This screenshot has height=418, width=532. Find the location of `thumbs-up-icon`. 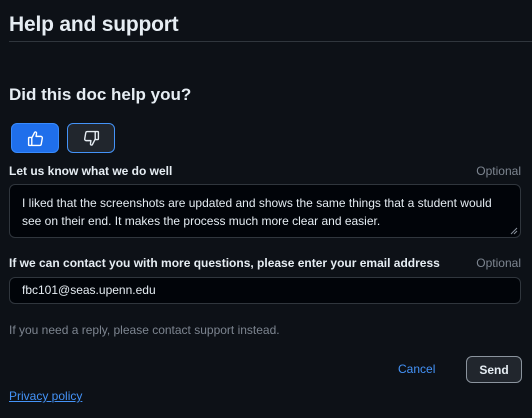

thumbs-up-icon is located at coordinates (35, 138).